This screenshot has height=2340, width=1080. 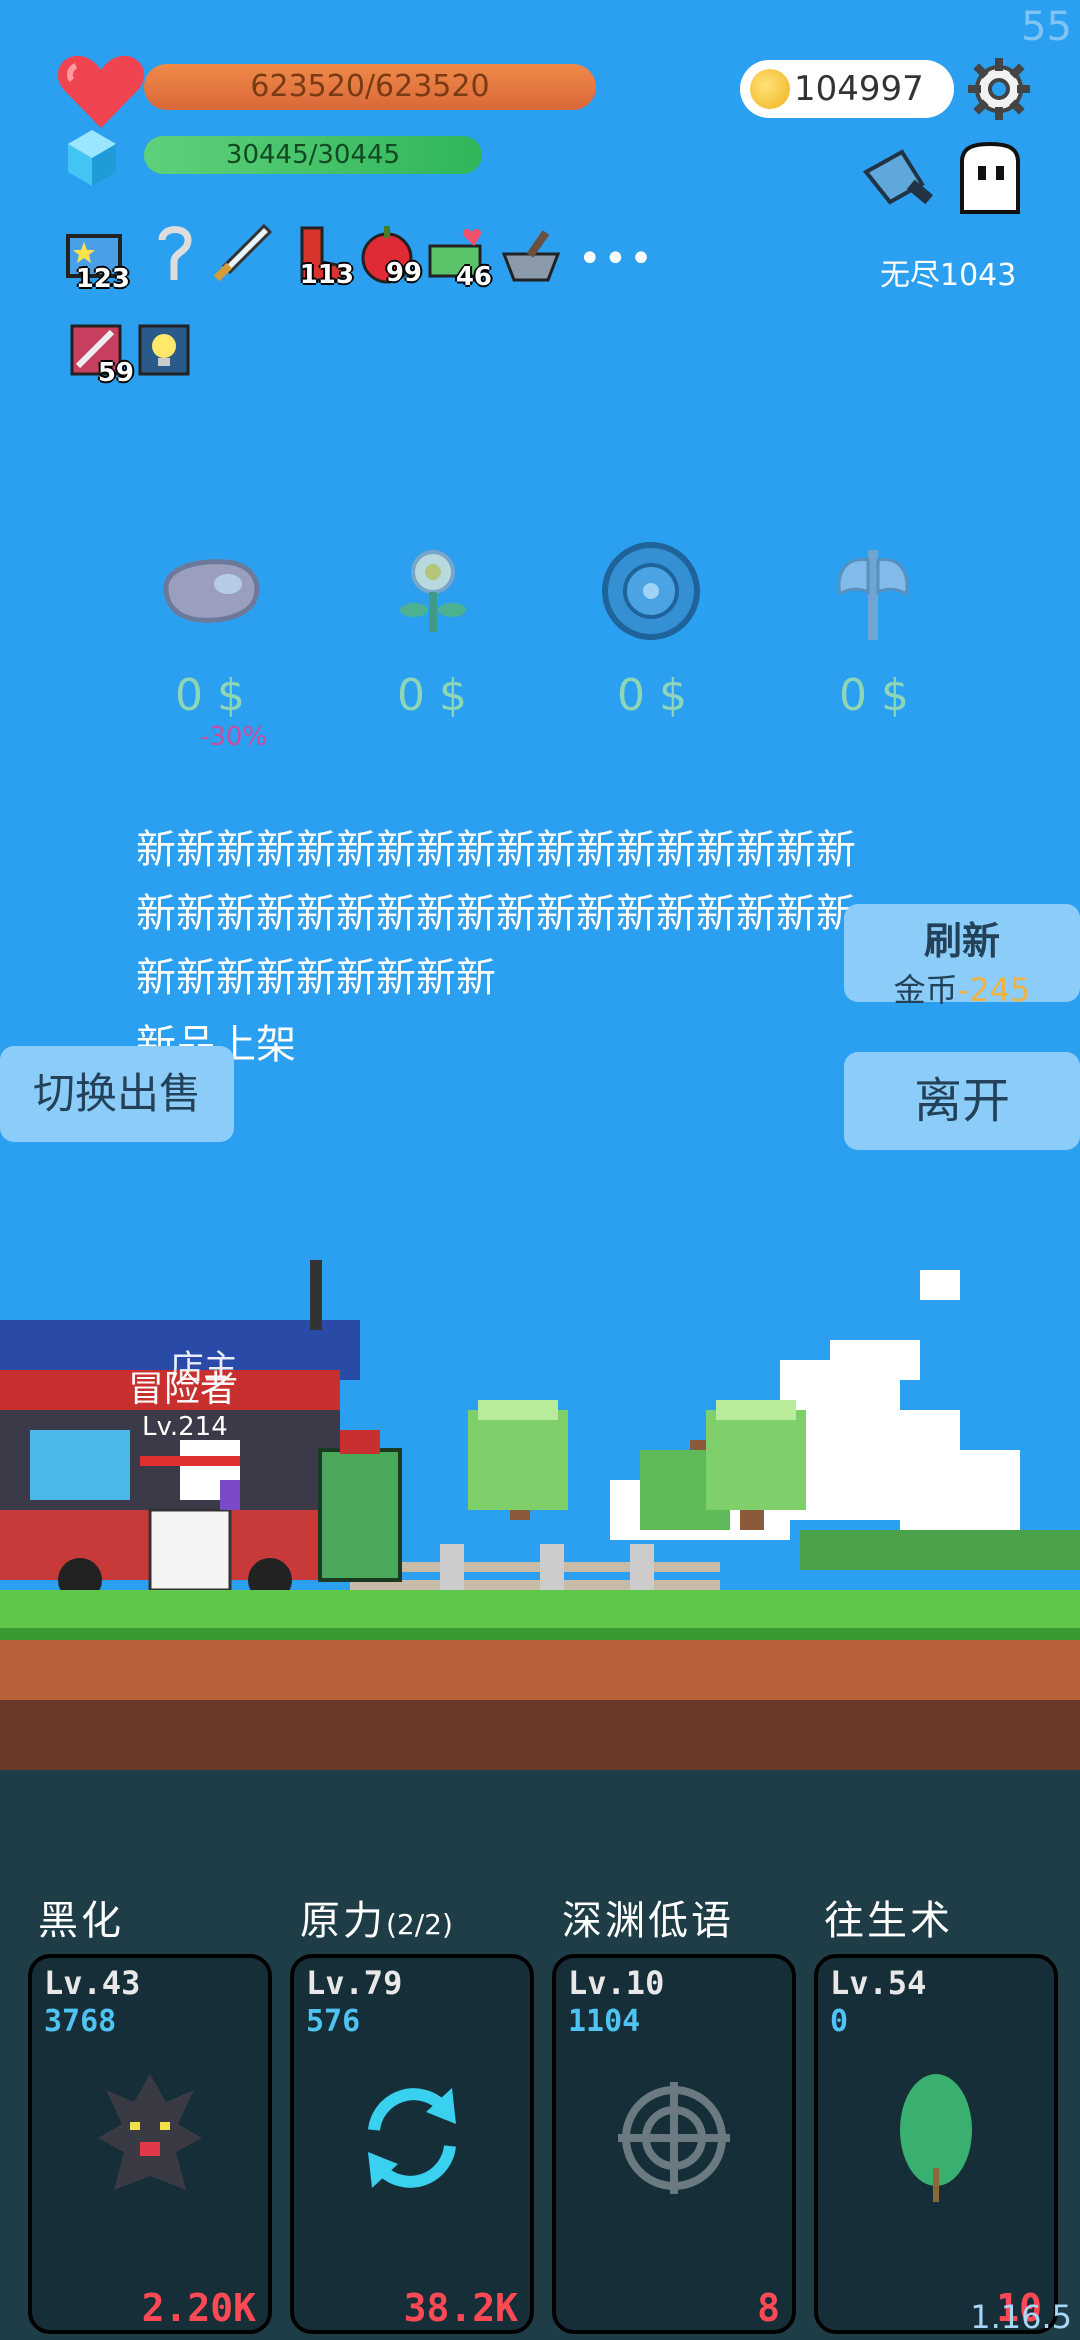 I want to click on gear-icon, so click(x=999, y=89).